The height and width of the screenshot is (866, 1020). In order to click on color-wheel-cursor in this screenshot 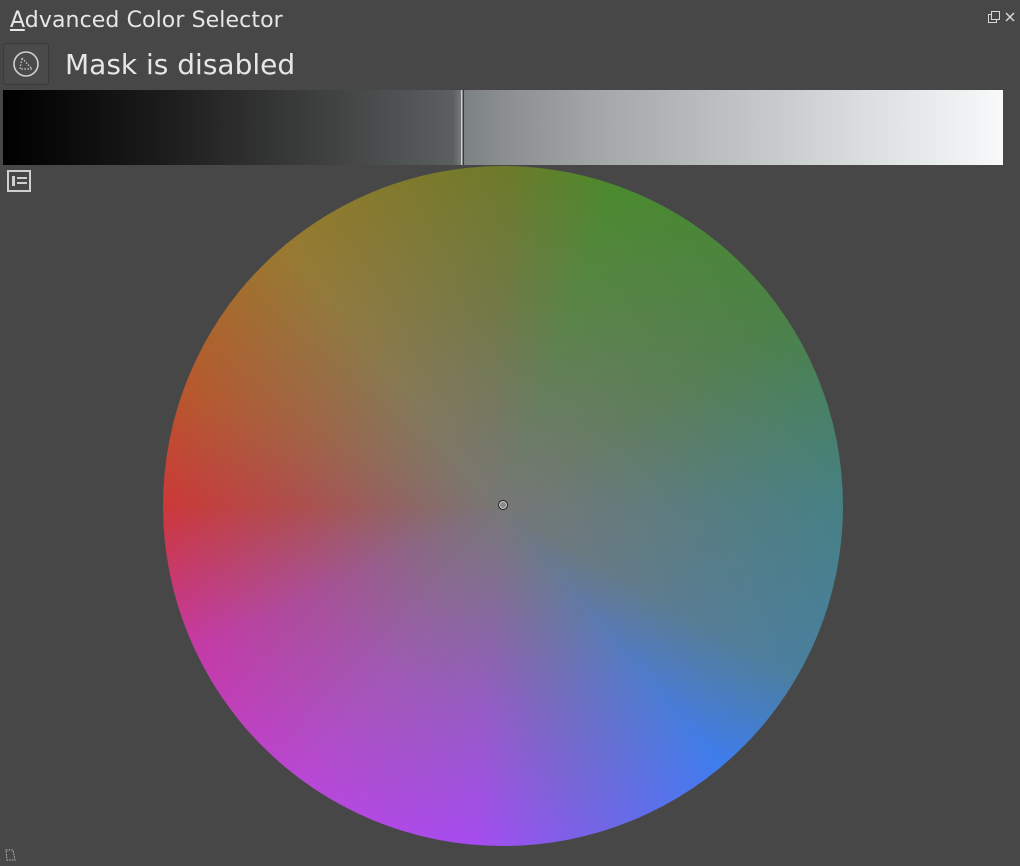, I will do `click(503, 505)`.